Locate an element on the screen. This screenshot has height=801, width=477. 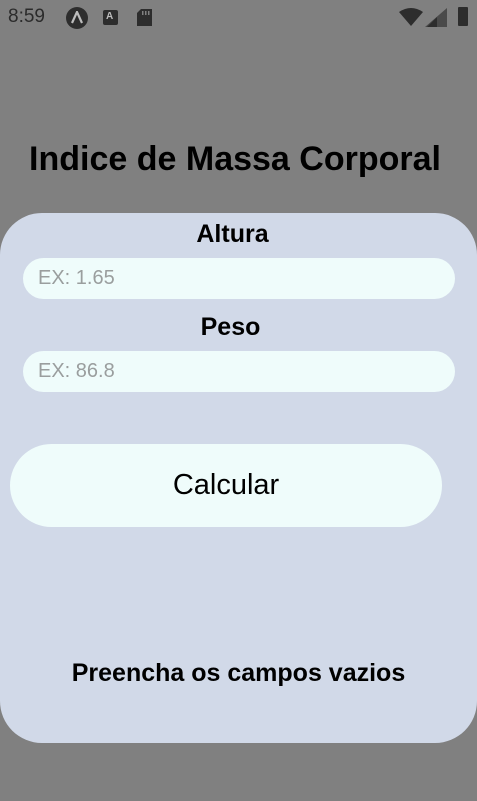
status-bar: 8:59 A is located at coordinates (238, 17).